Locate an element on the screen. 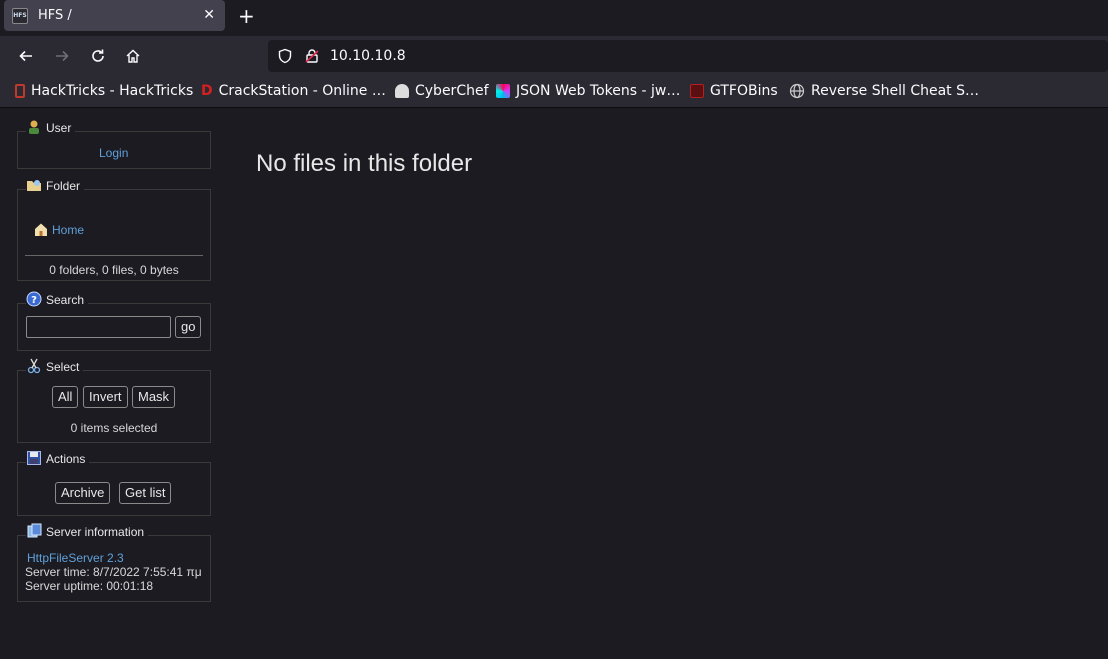  search-title: Search is located at coordinates (65, 300).